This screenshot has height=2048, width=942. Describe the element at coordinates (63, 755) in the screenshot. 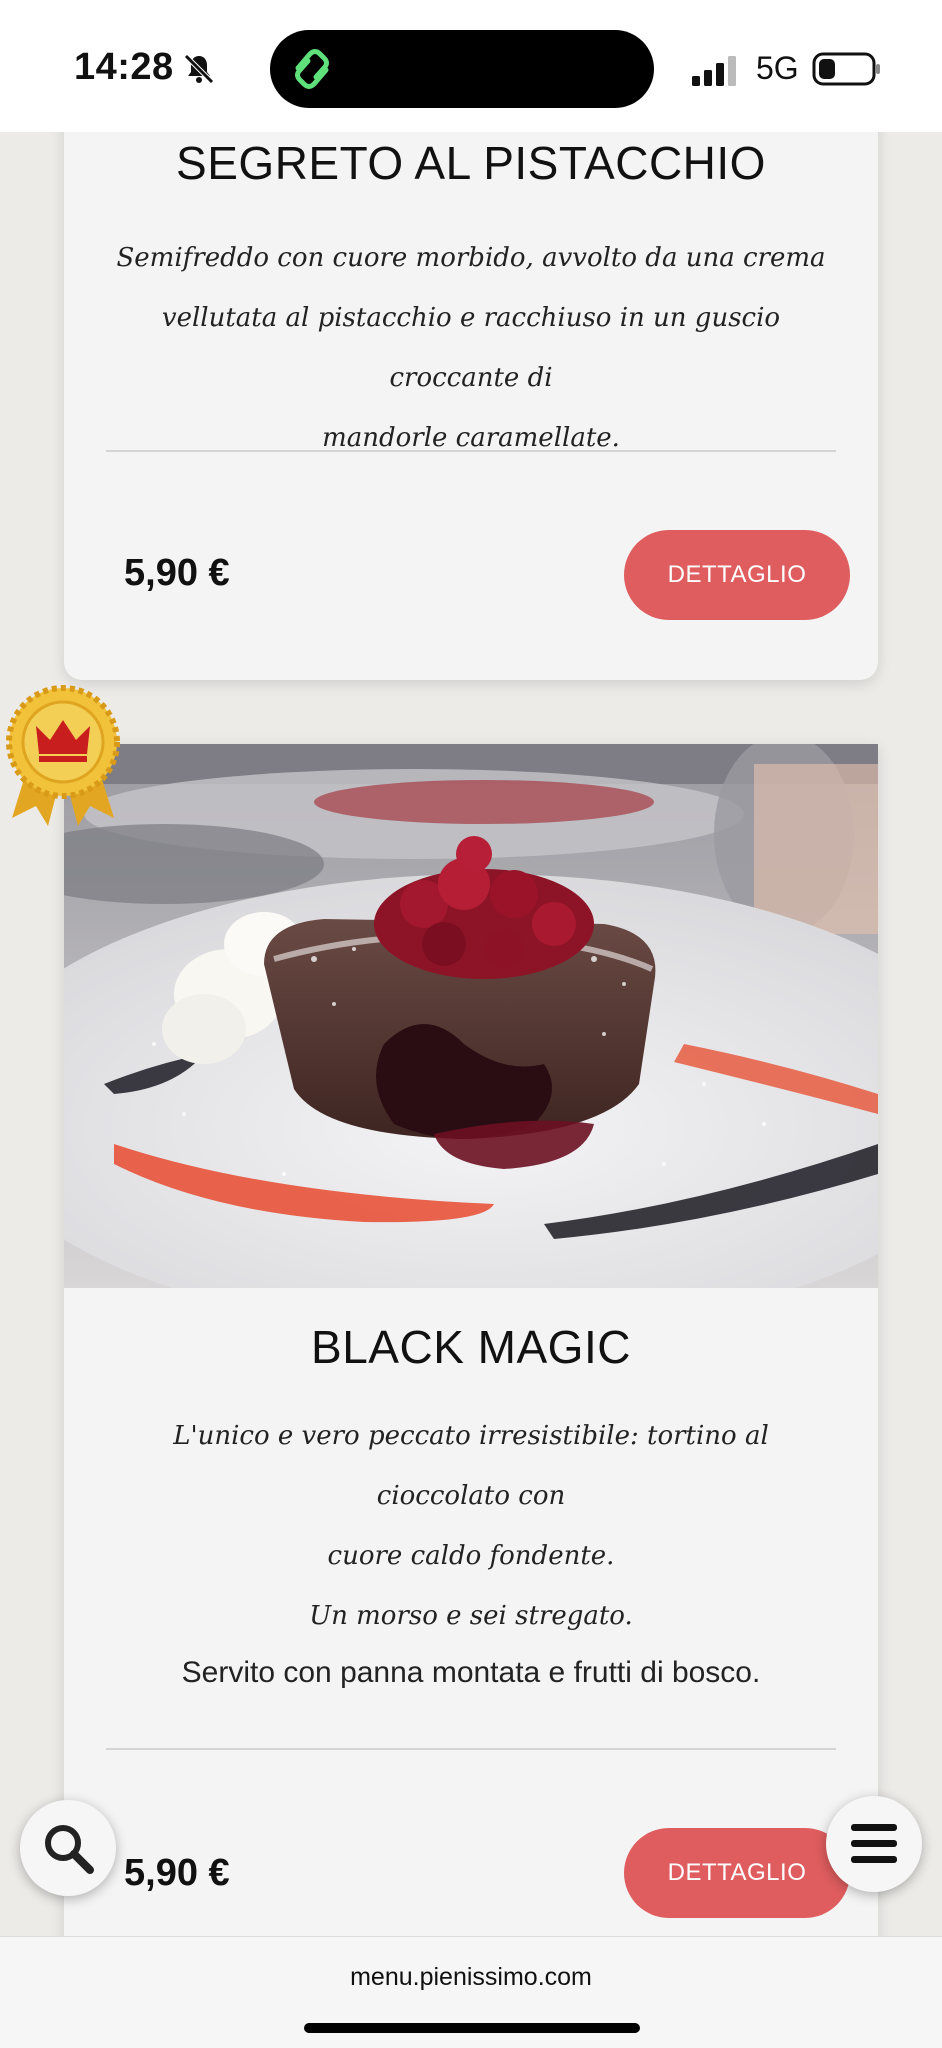

I see `crown-award-icon` at that location.